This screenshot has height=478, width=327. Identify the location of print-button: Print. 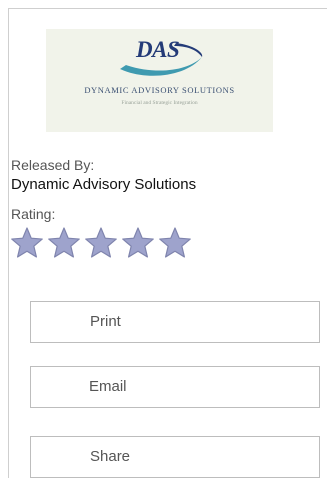
(175, 322).